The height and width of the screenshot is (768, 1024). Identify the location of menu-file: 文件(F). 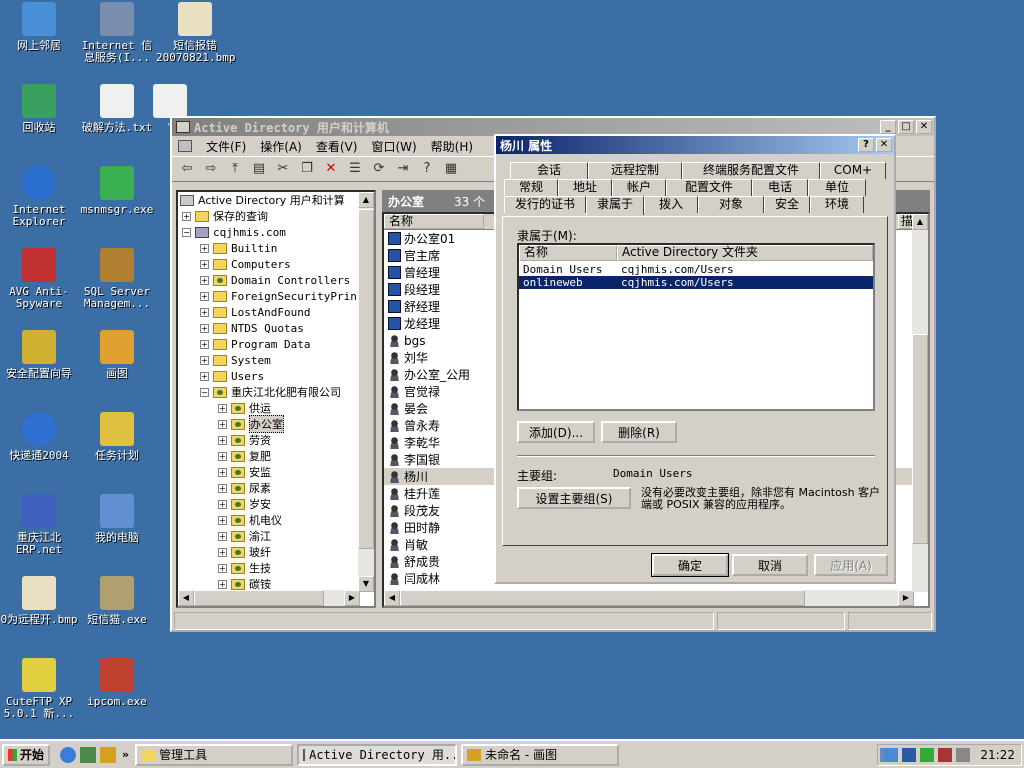
(226, 146).